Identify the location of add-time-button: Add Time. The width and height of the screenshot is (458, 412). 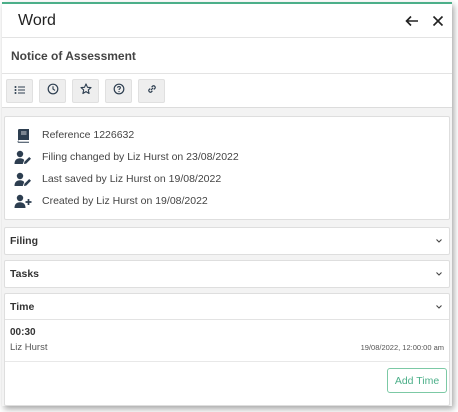
(417, 380).